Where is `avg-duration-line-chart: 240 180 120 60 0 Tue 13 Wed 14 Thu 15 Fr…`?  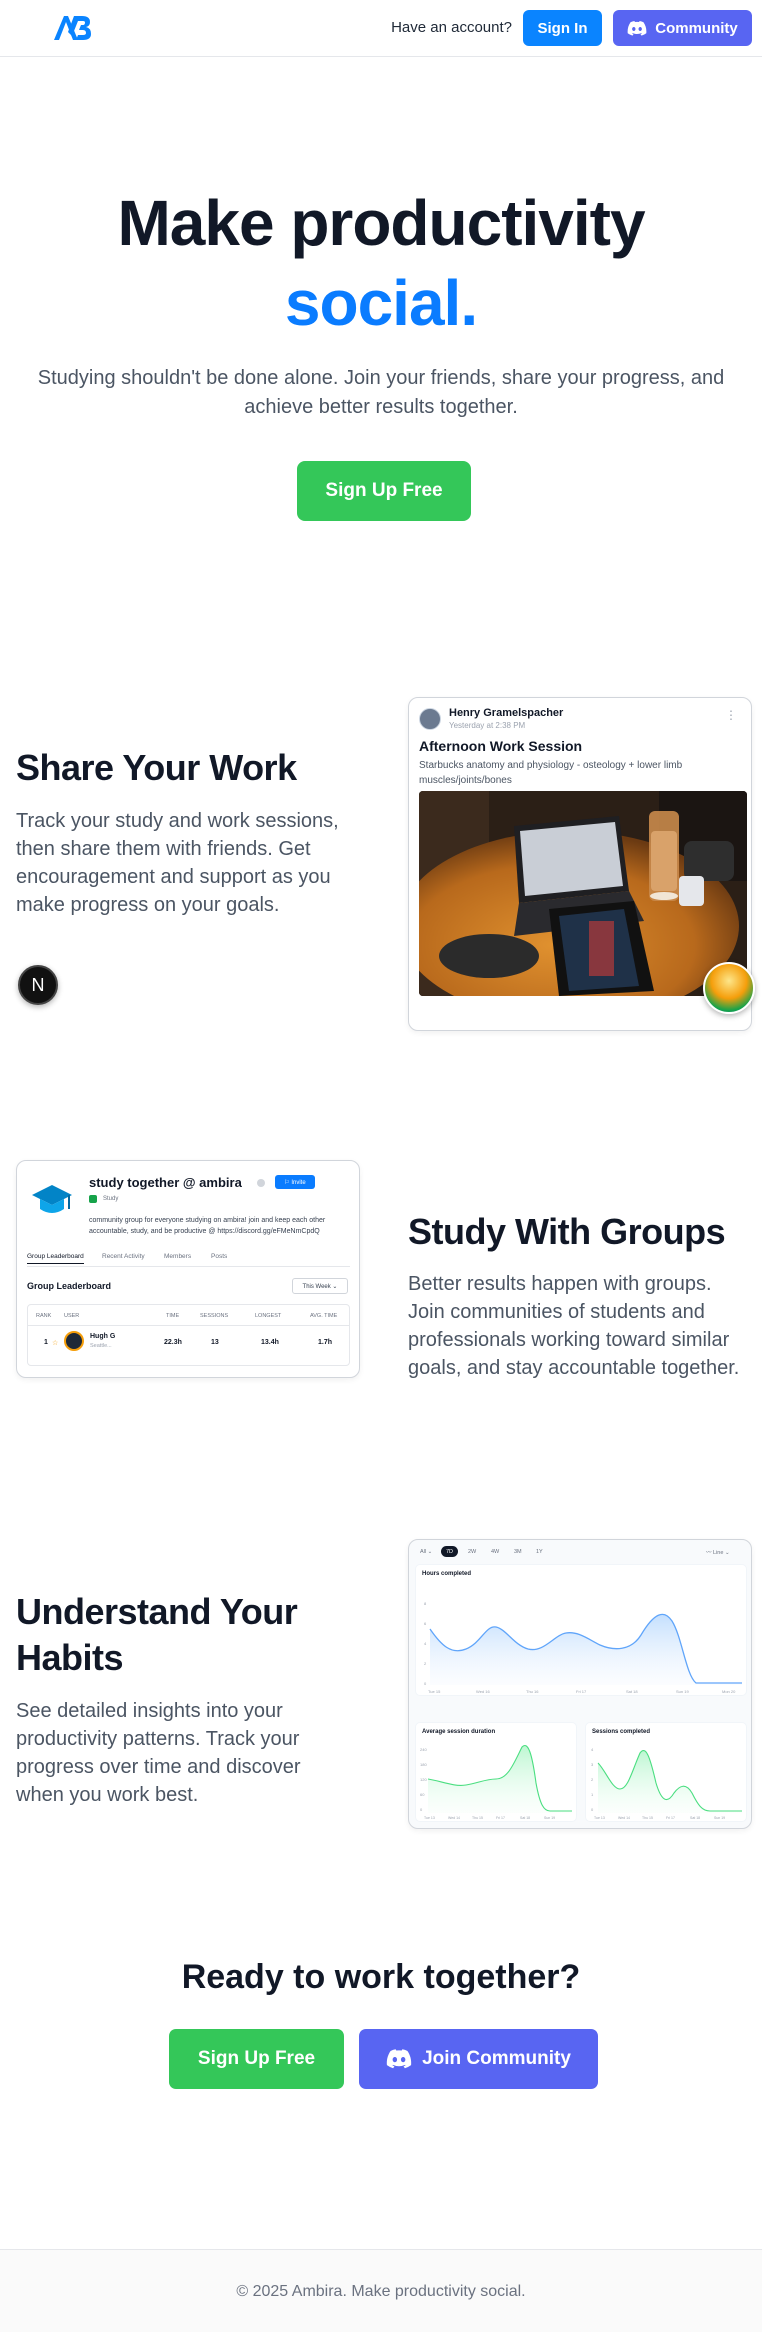
avg-duration-line-chart: 240 180 120 60 0 Tue 13 Wed 14 Thu 15 Fr… is located at coordinates (496, 1782).